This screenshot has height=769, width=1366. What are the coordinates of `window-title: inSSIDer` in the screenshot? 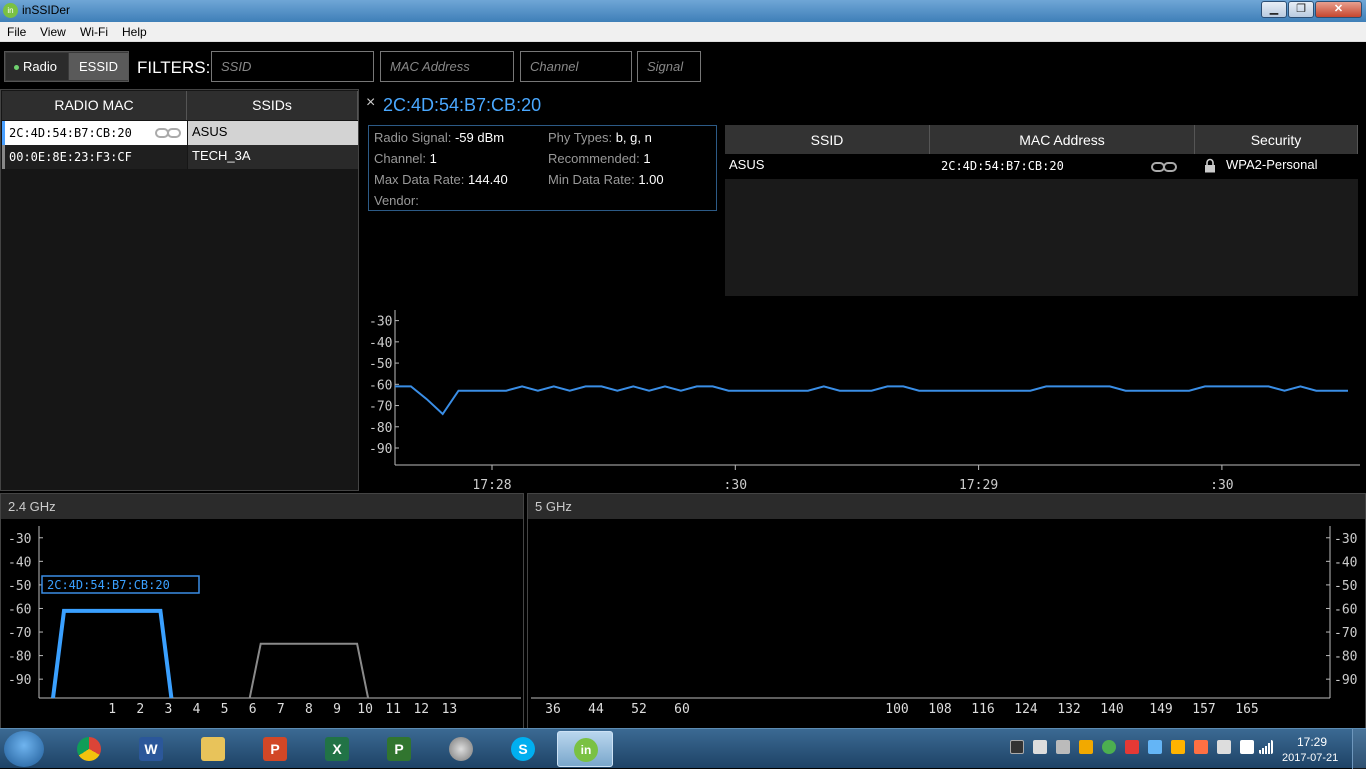 It's located at (46, 10).